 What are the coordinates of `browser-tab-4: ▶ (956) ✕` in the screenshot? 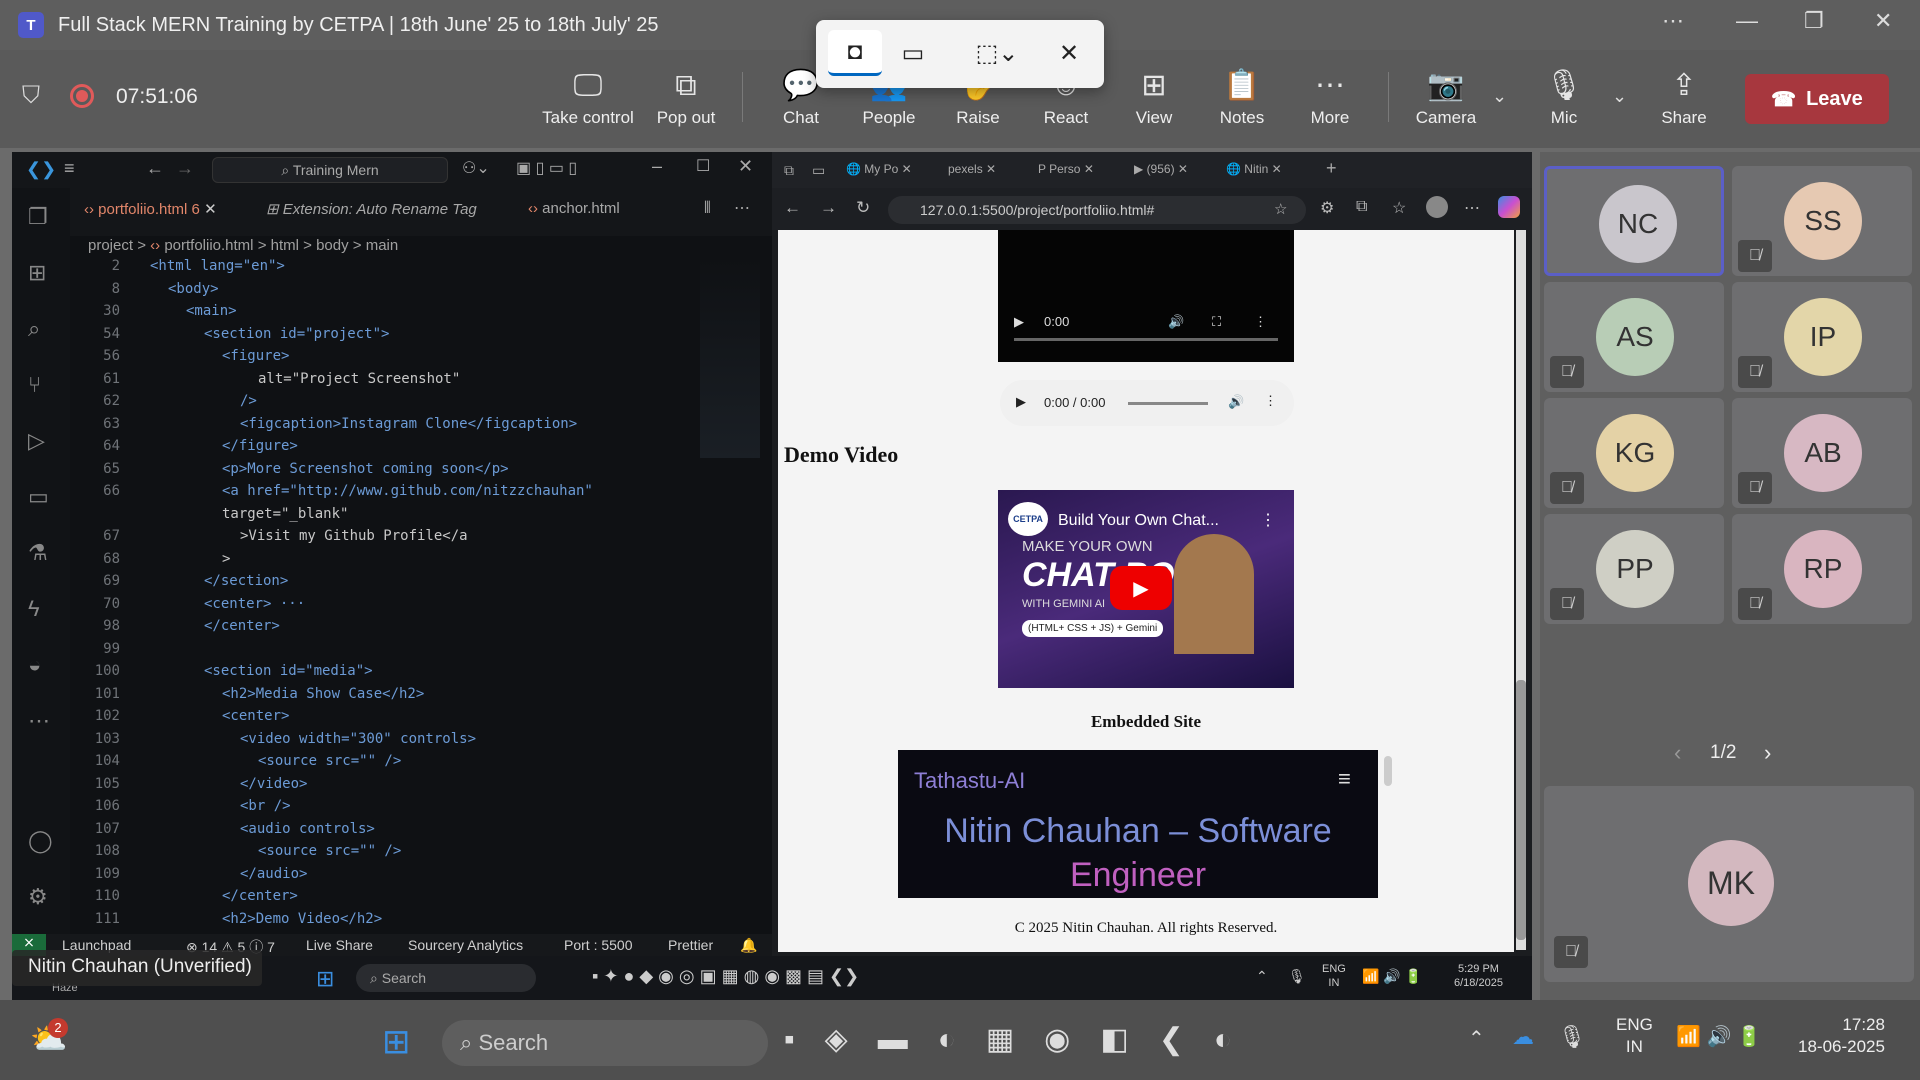 It's located at (1161, 169).